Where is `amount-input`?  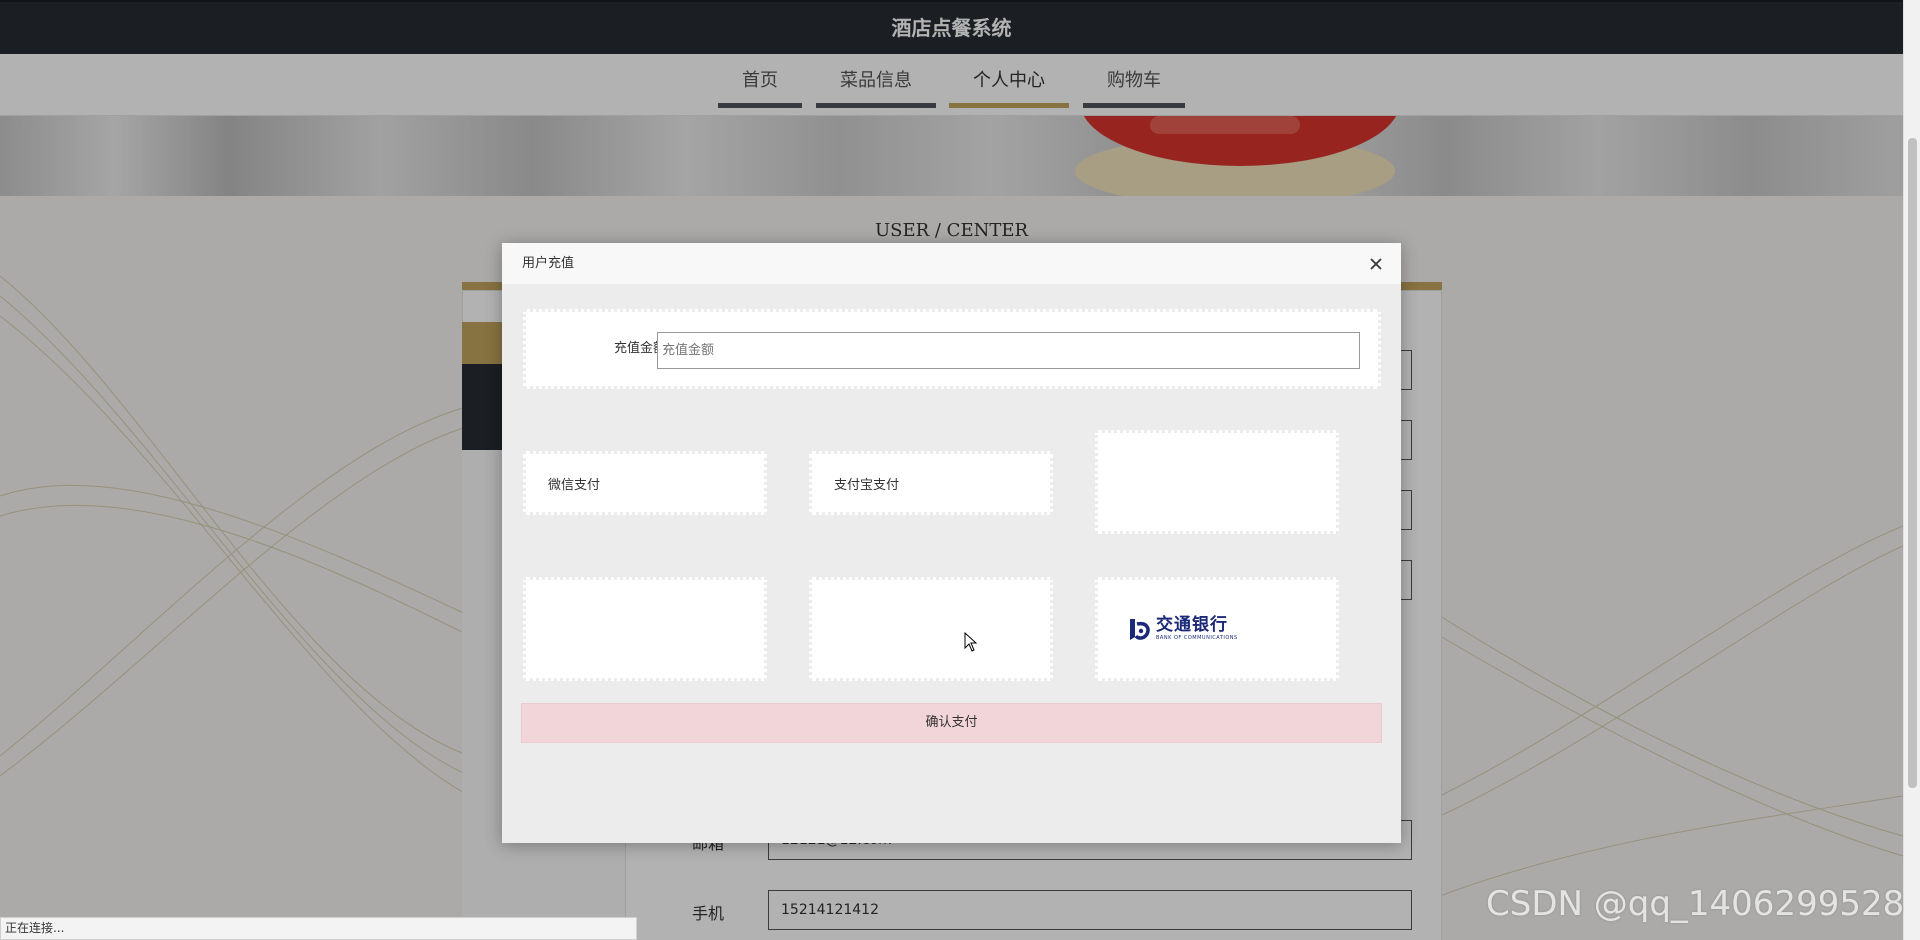 amount-input is located at coordinates (1008, 350).